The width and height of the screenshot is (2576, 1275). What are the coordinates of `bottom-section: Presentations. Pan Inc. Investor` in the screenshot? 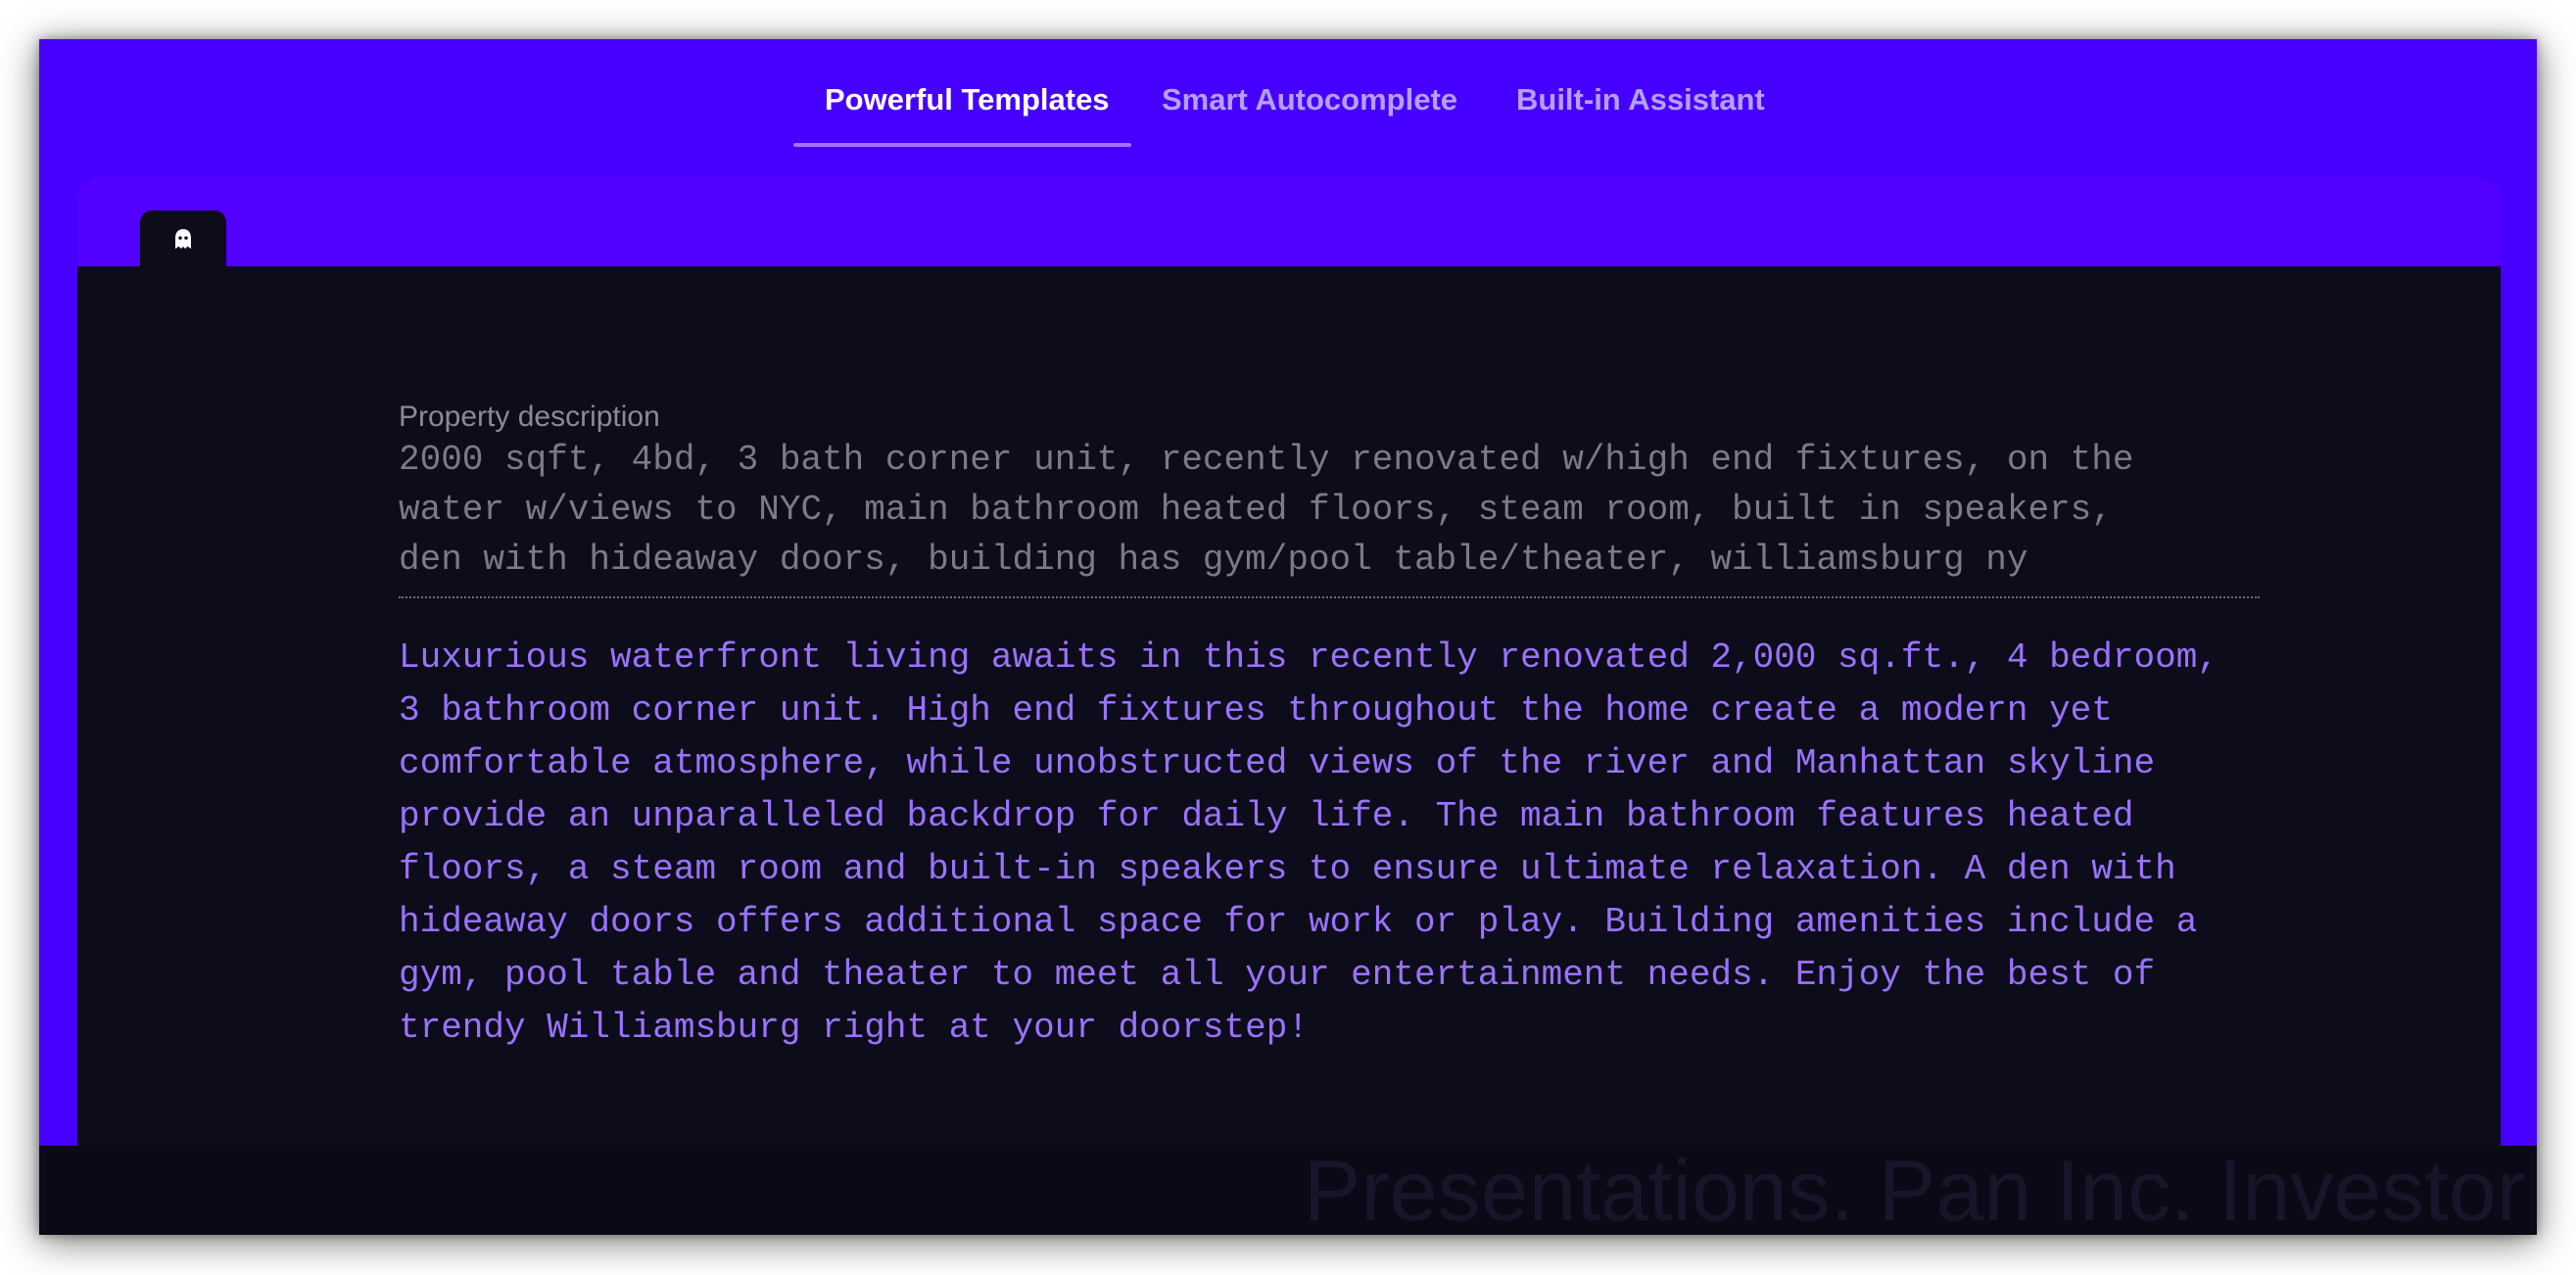 It's located at (1288, 1190).